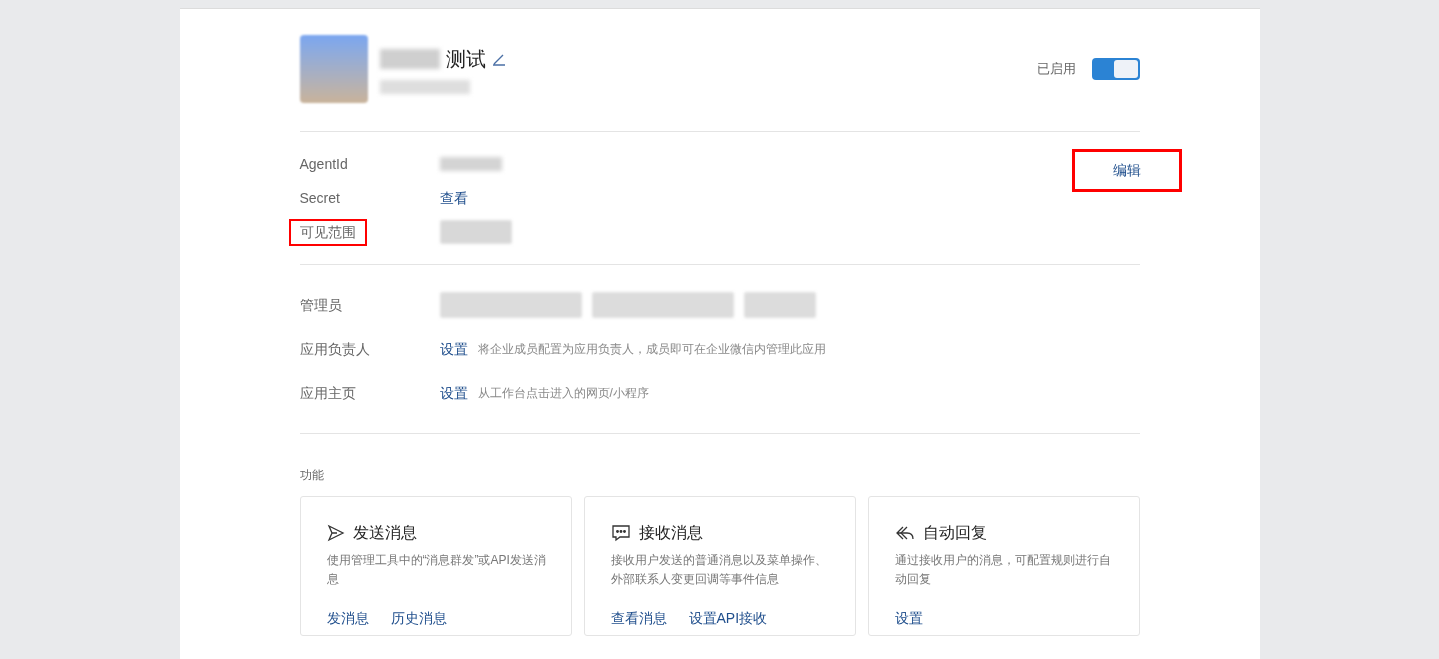 Image resolution: width=1439 pixels, height=659 pixels. What do you see at coordinates (904, 533) in the screenshot?
I see `reply-arrow-icon` at bounding box center [904, 533].